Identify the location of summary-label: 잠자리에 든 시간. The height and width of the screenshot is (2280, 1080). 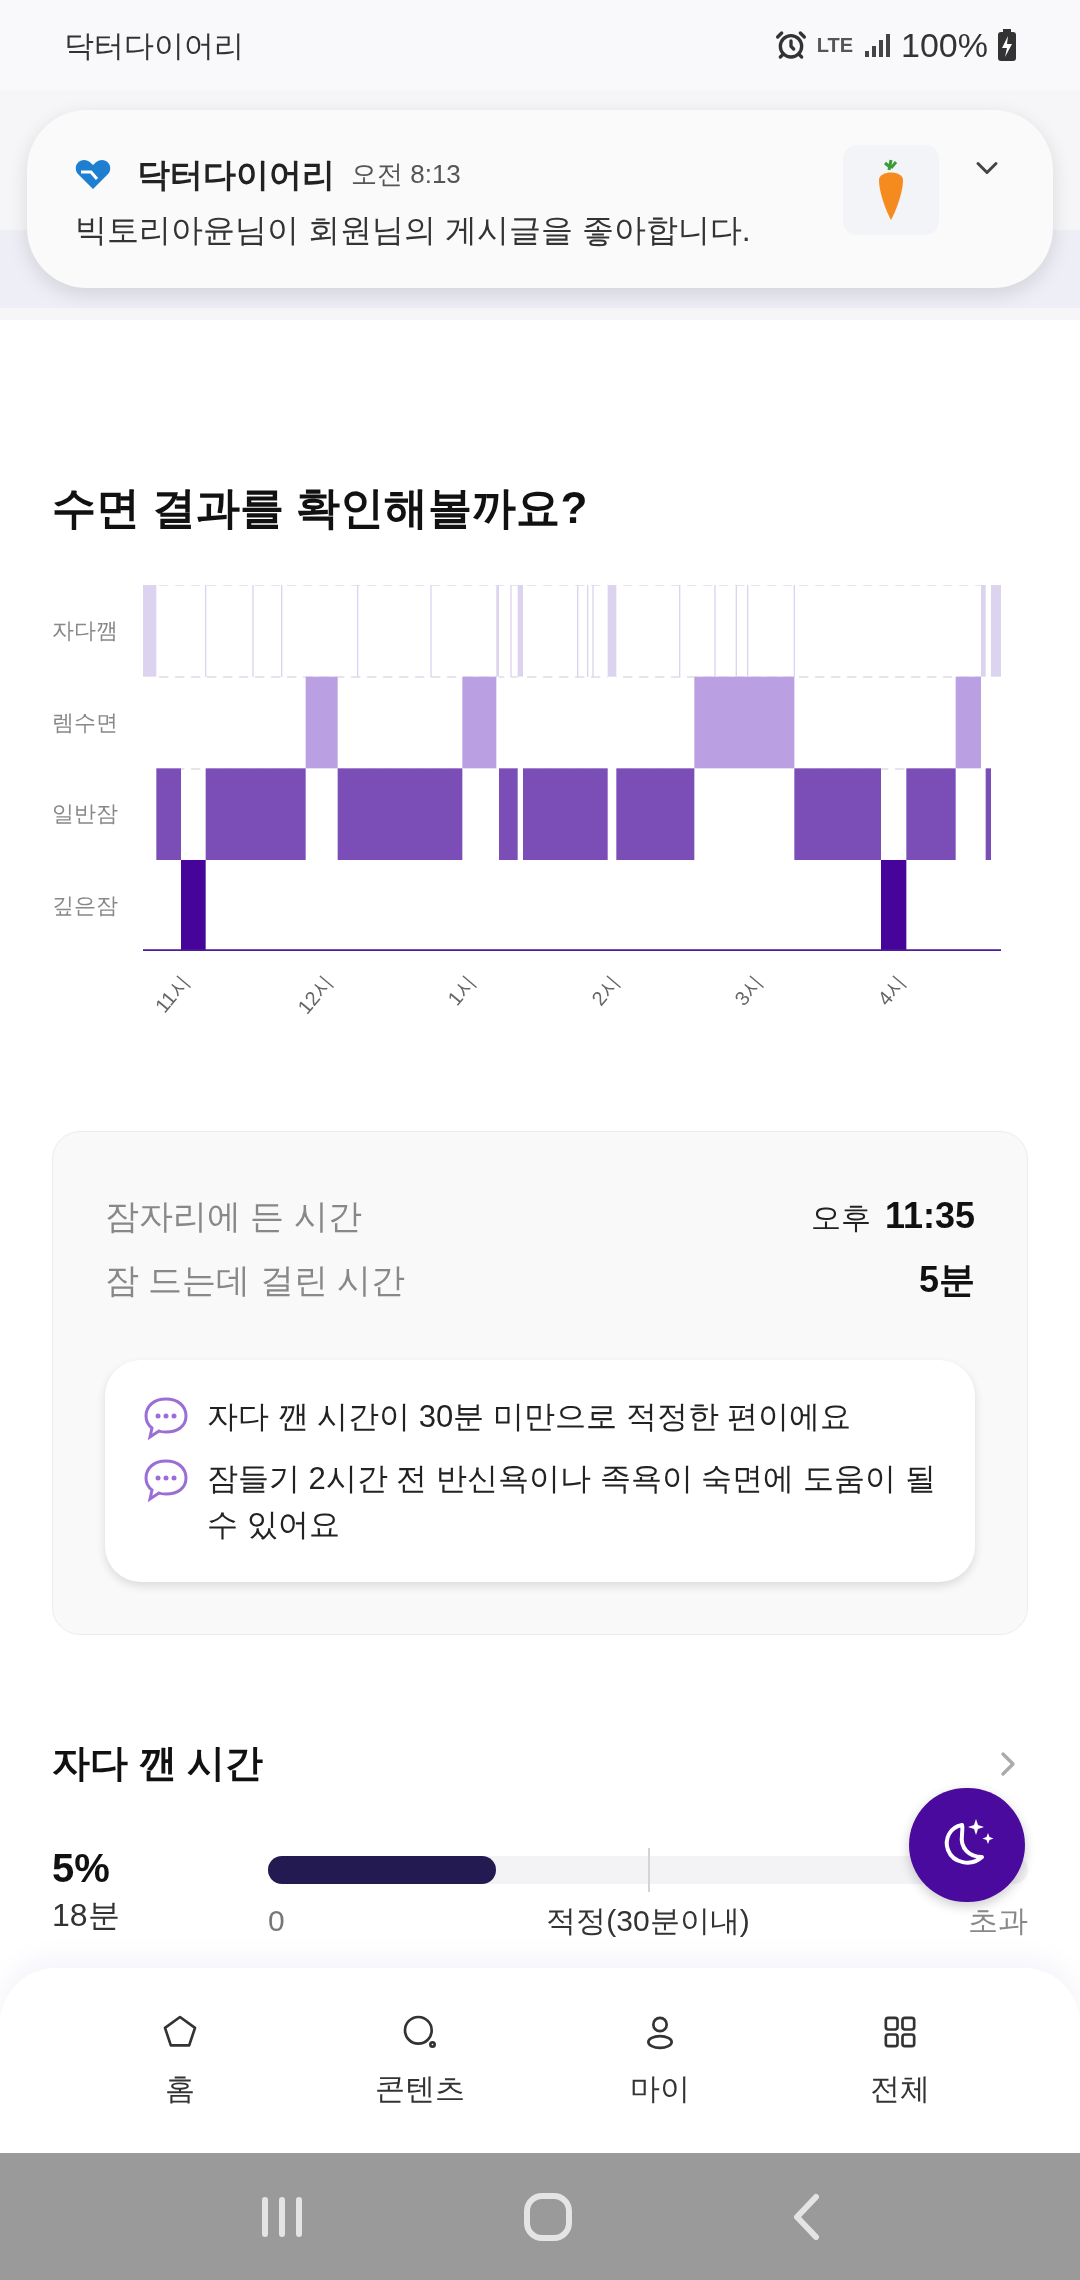
(233, 1216).